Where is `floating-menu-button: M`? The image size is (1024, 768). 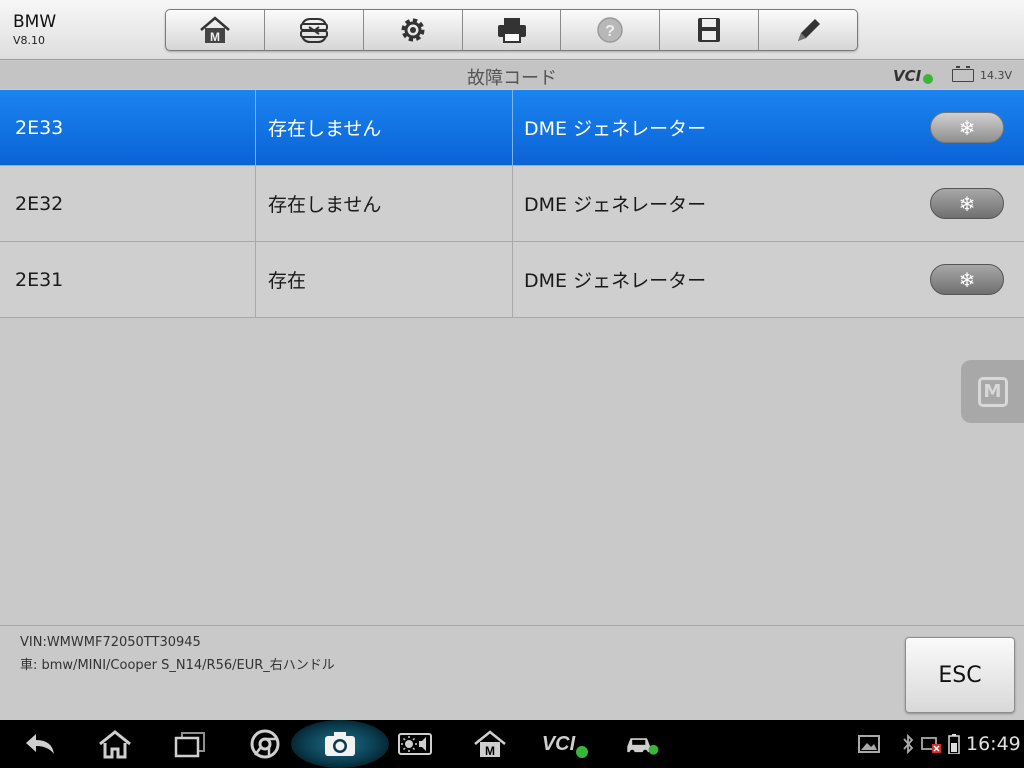 floating-menu-button: M is located at coordinates (992, 391).